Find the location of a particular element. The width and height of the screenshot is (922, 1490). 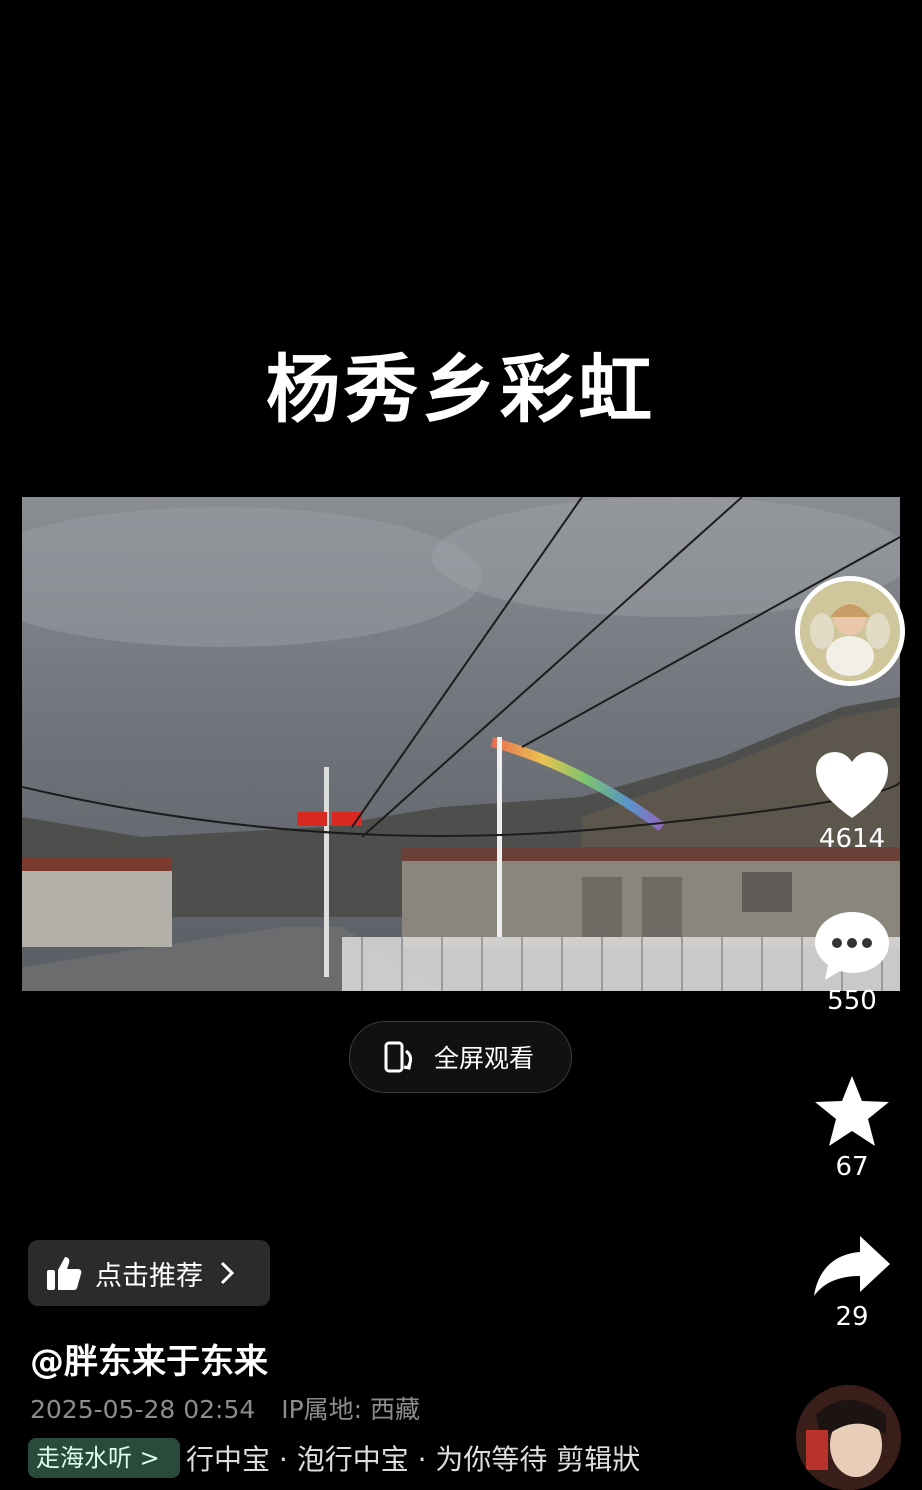

share-count: 29 is located at coordinates (852, 1317).